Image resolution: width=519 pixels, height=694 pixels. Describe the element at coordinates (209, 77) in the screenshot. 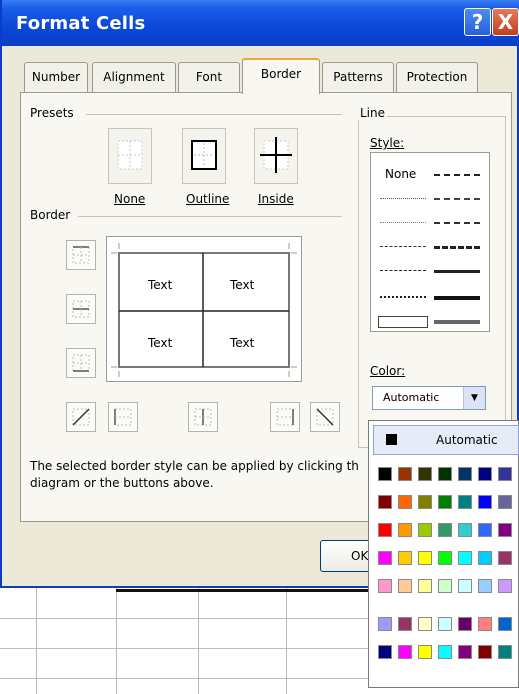

I see `tab-font: Font` at that location.